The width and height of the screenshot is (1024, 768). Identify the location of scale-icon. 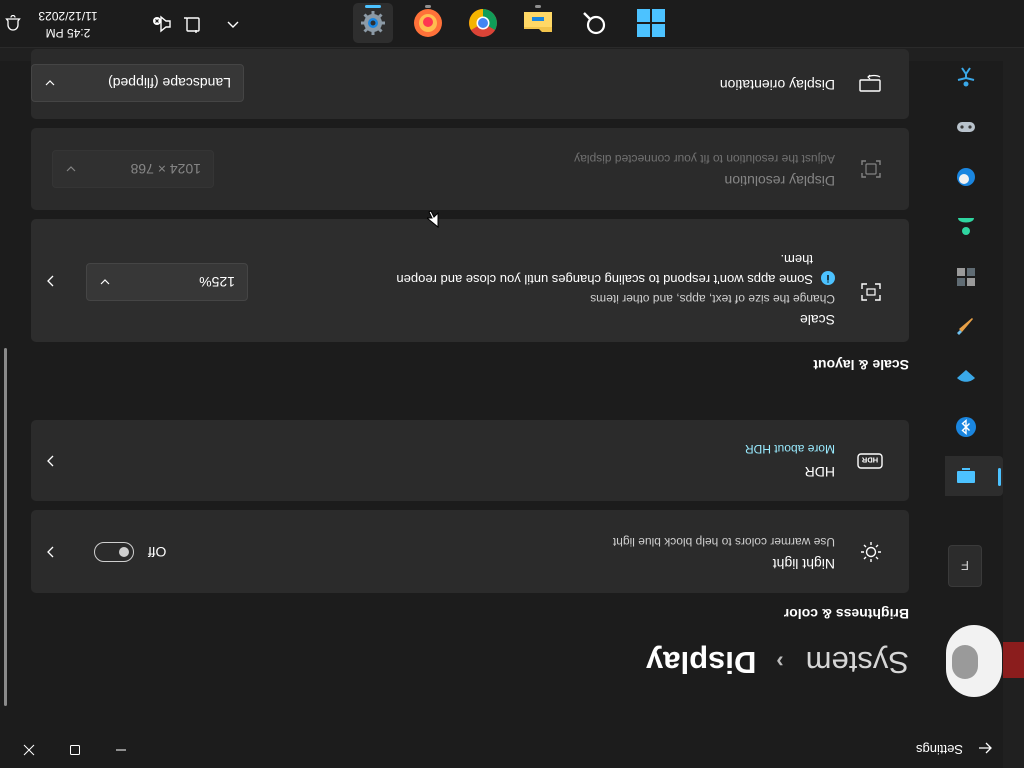
(871, 292).